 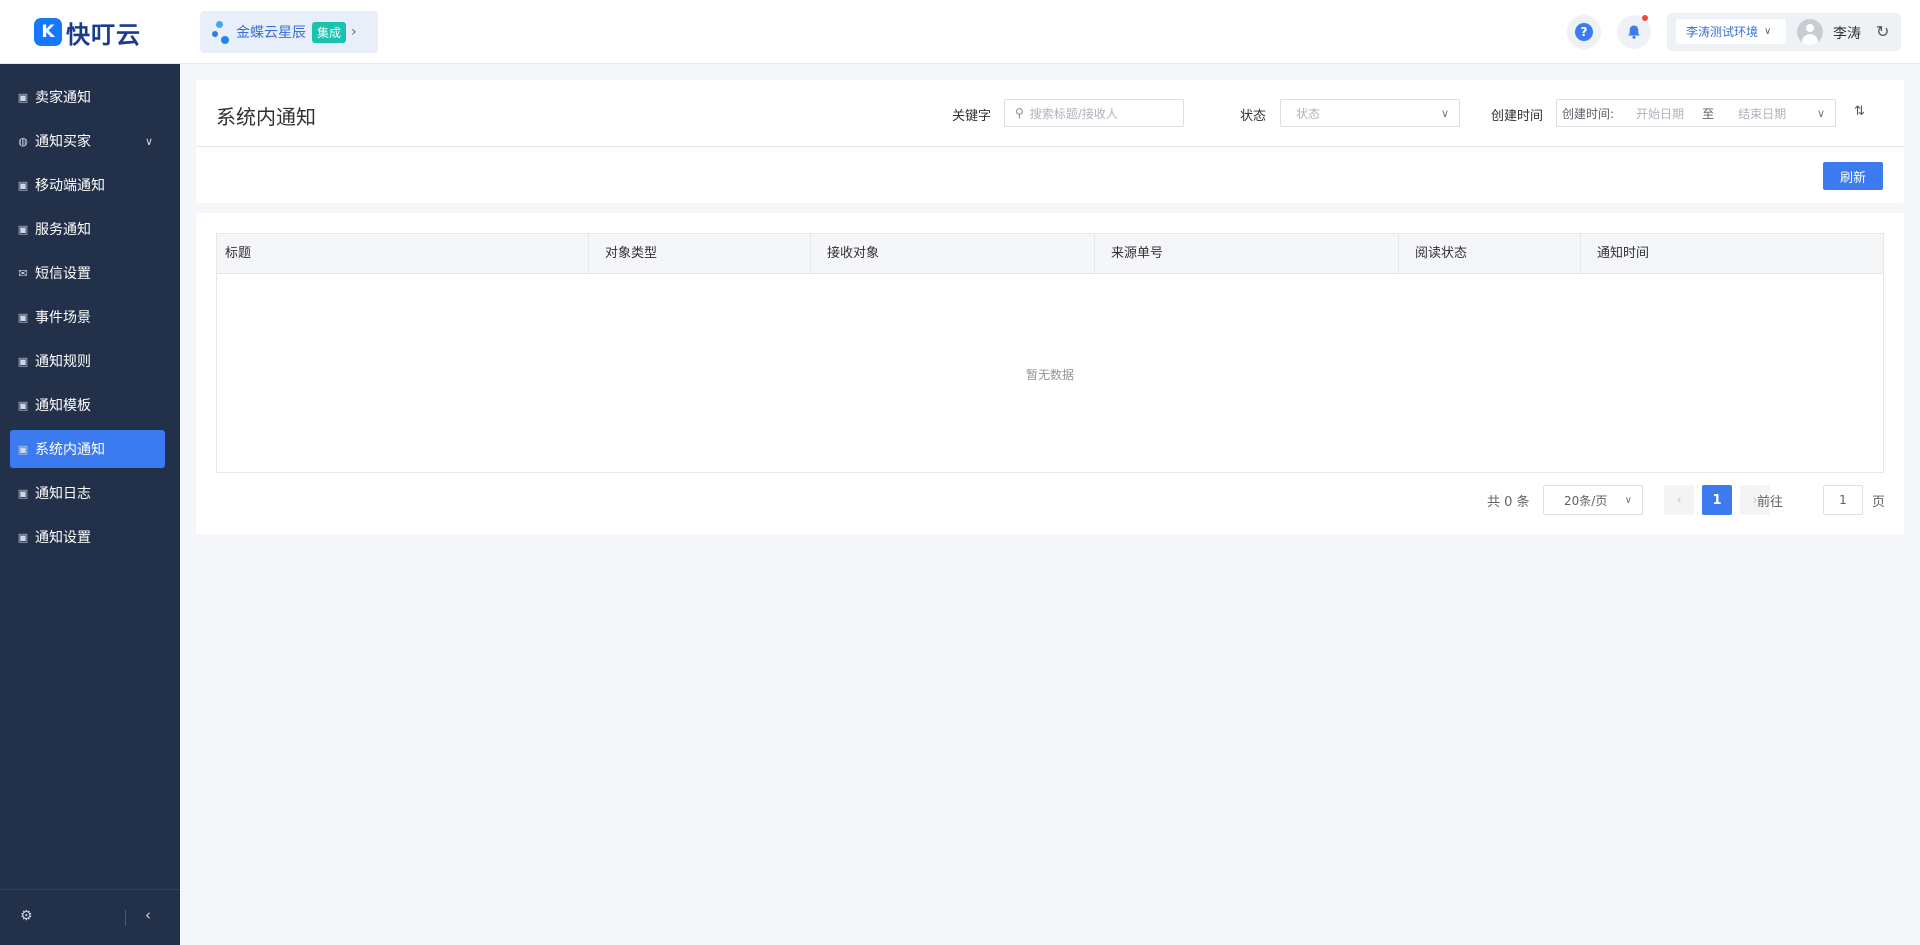 I want to click on help-button: ?, so click(x=1584, y=32).